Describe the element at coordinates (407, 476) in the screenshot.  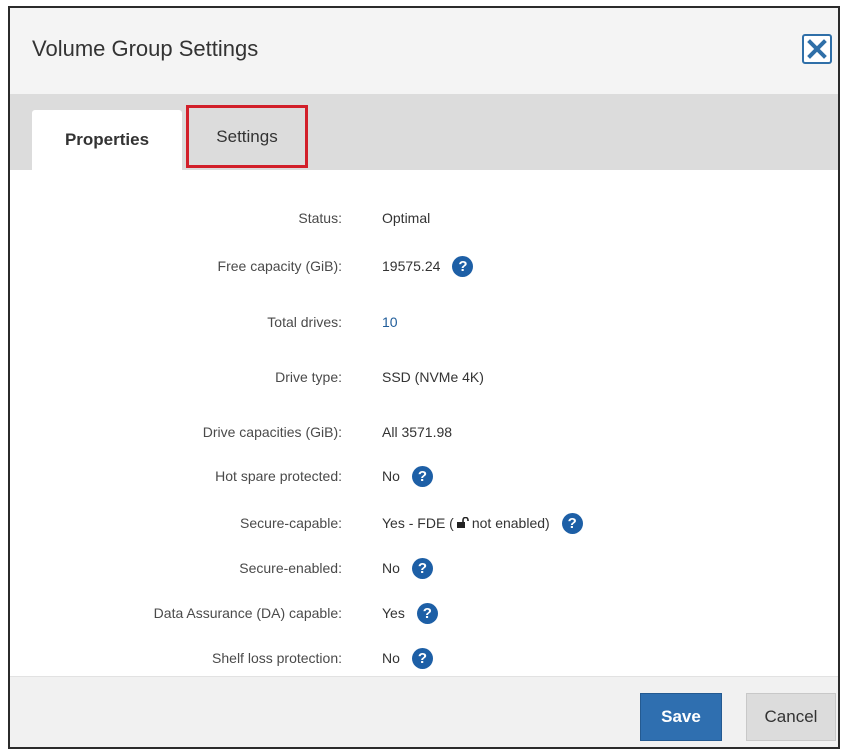
I see `hot-spare-value-wrap: No ?` at that location.